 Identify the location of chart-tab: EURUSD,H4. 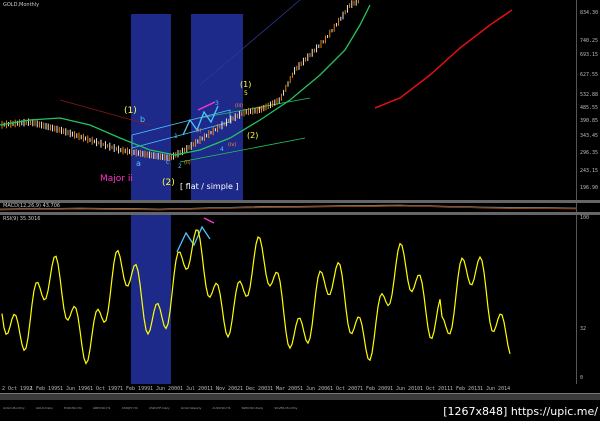
(73, 408).